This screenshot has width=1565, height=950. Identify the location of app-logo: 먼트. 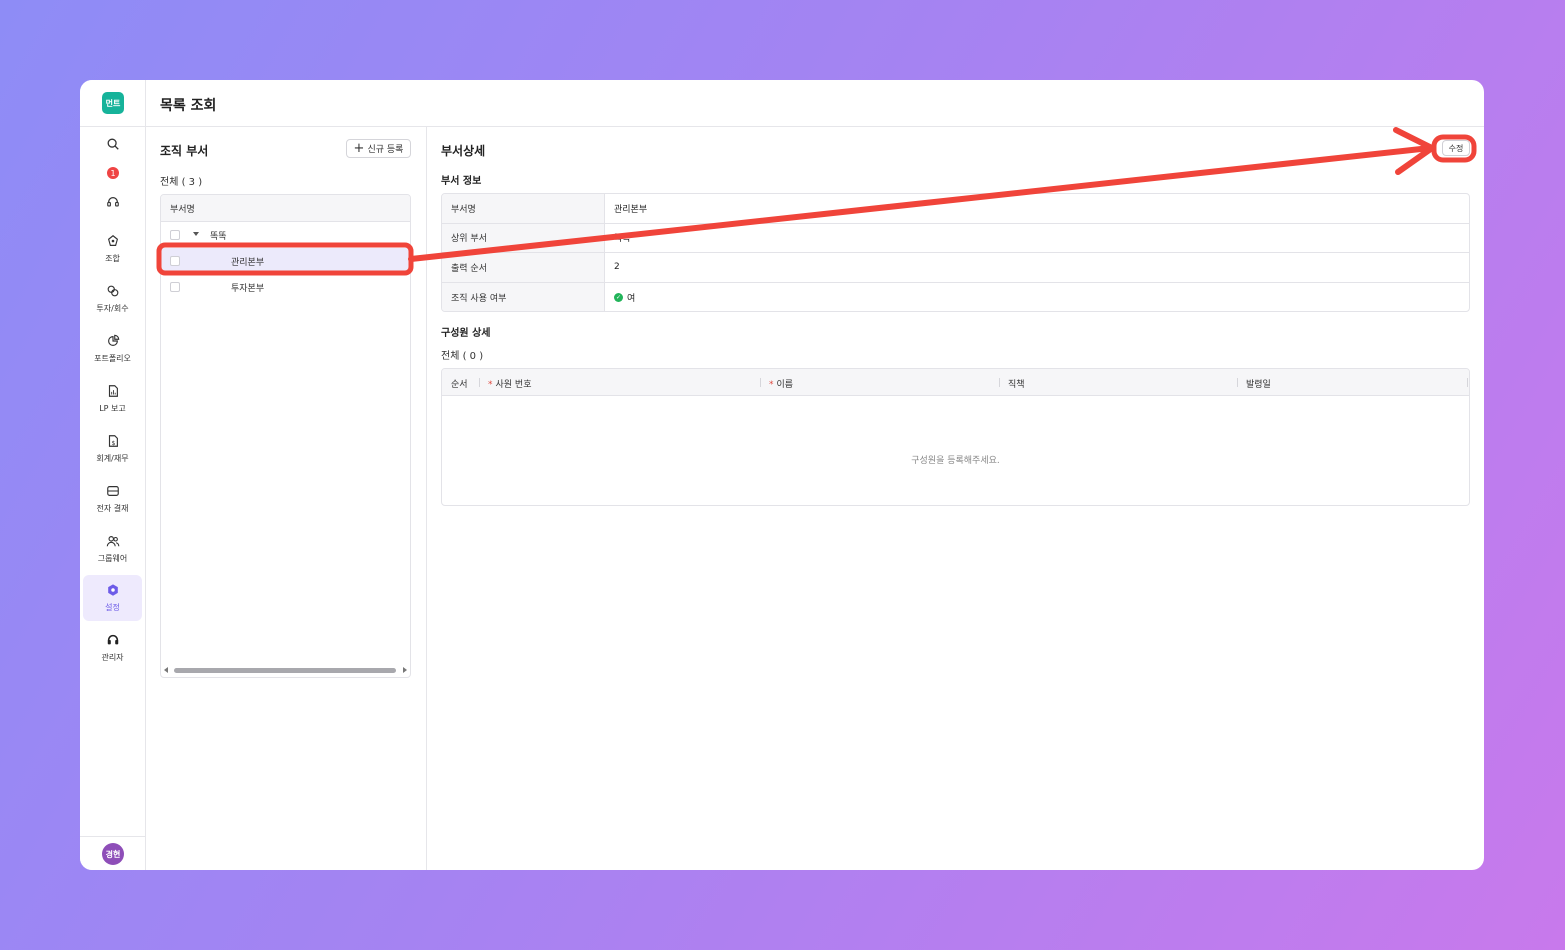
(113, 103).